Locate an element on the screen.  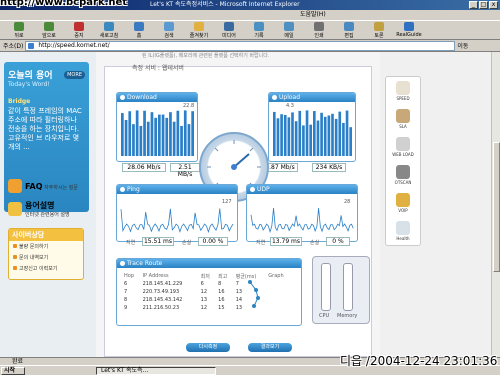
side-item-speed: SPEED is located at coordinates (403, 92).